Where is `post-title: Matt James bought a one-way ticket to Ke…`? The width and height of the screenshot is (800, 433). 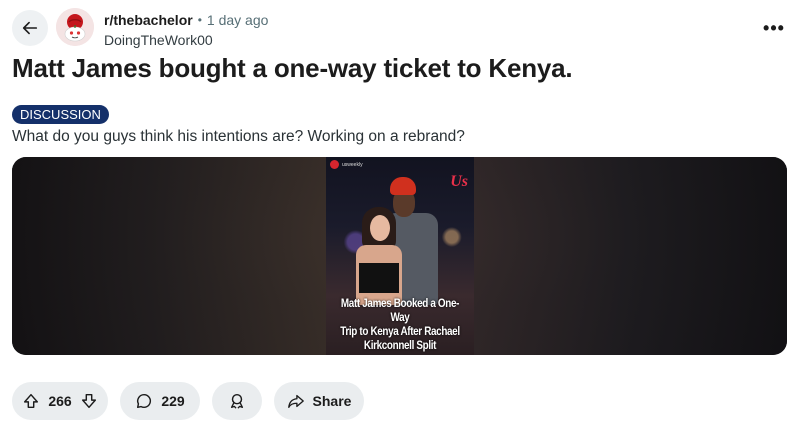 post-title: Matt James bought a one-way ticket to Ke… is located at coordinates (292, 68).